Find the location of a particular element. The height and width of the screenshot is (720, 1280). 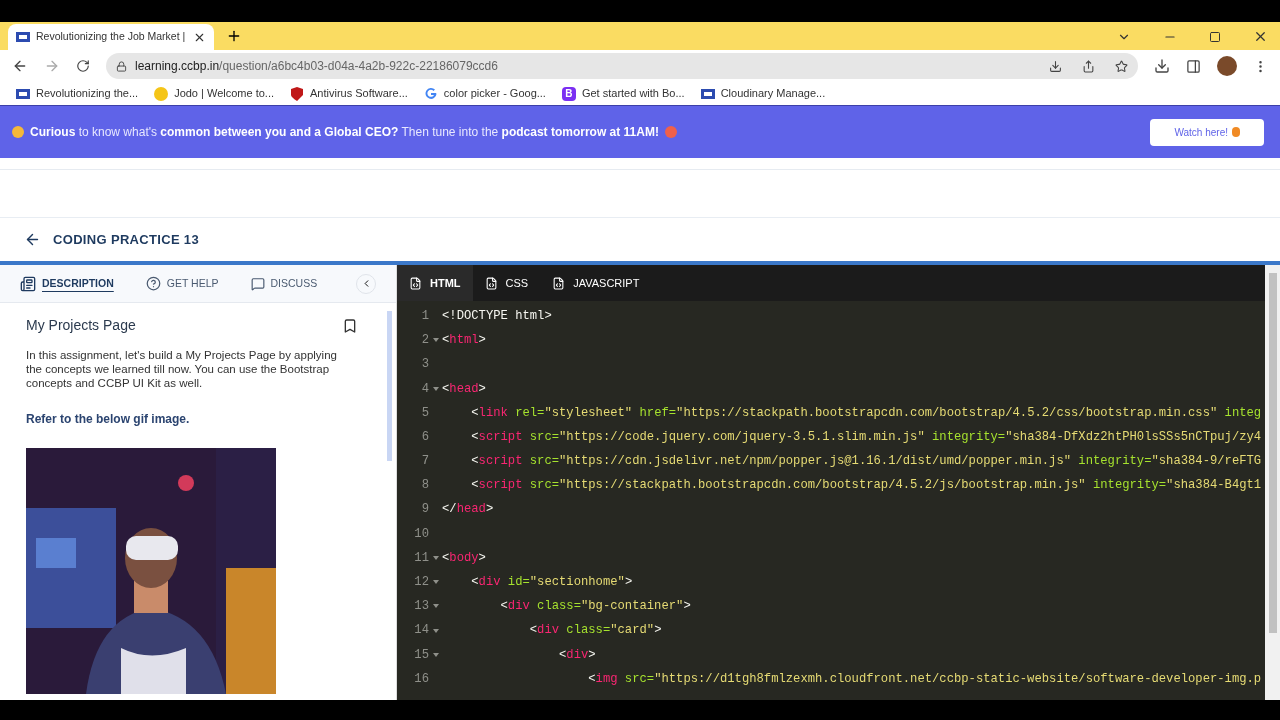

close-icon is located at coordinates (1260, 36).